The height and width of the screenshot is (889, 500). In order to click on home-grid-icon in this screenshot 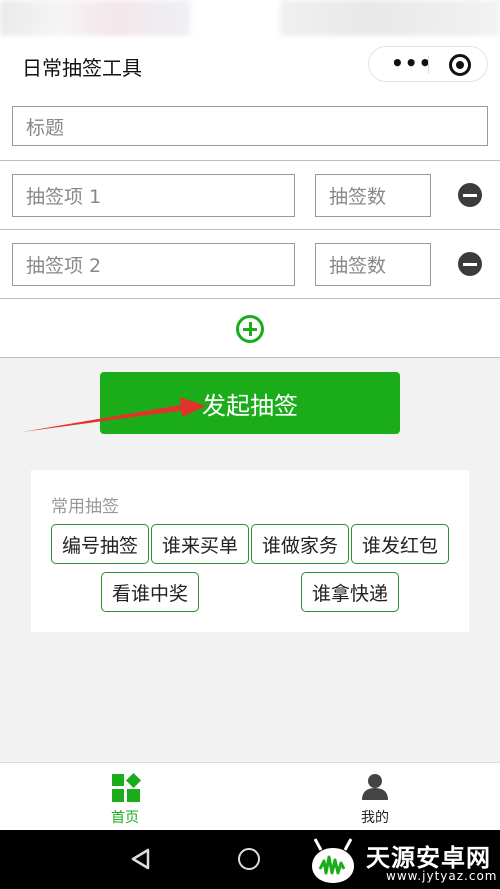, I will do `click(126, 787)`.